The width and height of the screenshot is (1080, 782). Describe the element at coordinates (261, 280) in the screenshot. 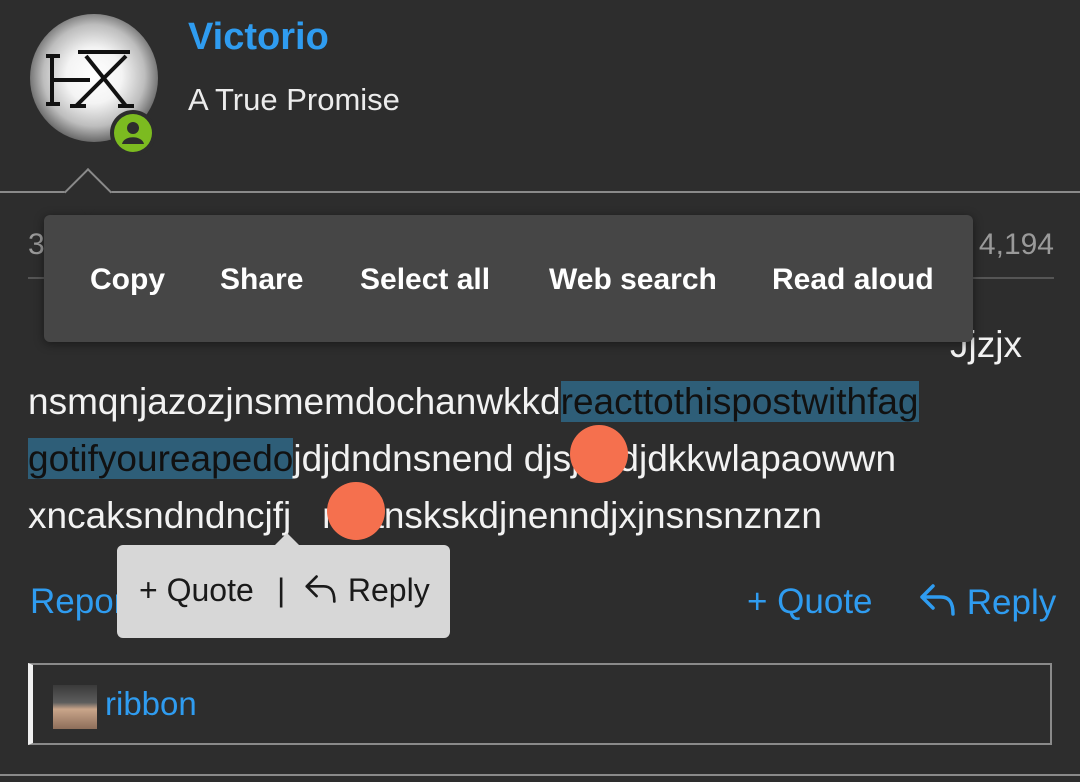

I see `share-menu-item: Share` at that location.